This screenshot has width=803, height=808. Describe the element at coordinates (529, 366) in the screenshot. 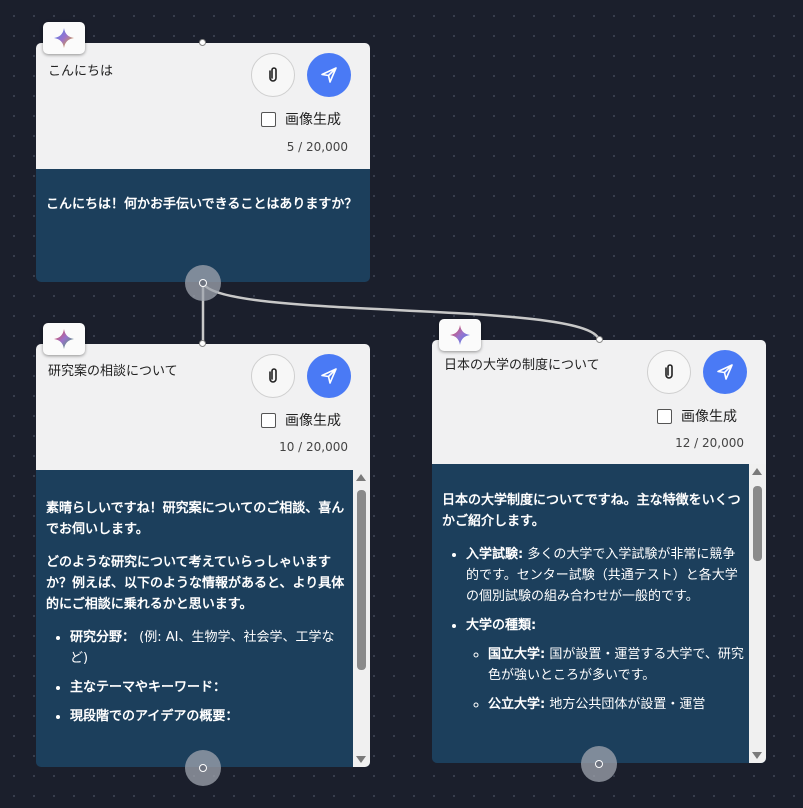

I see `prompt-text: 日本の大学の制度について` at that location.